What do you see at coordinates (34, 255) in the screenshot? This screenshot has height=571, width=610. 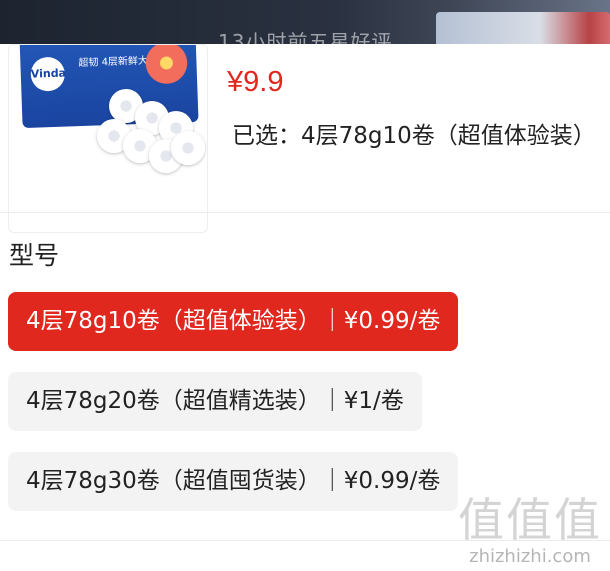 I see `spec-section-title: 型号` at bounding box center [34, 255].